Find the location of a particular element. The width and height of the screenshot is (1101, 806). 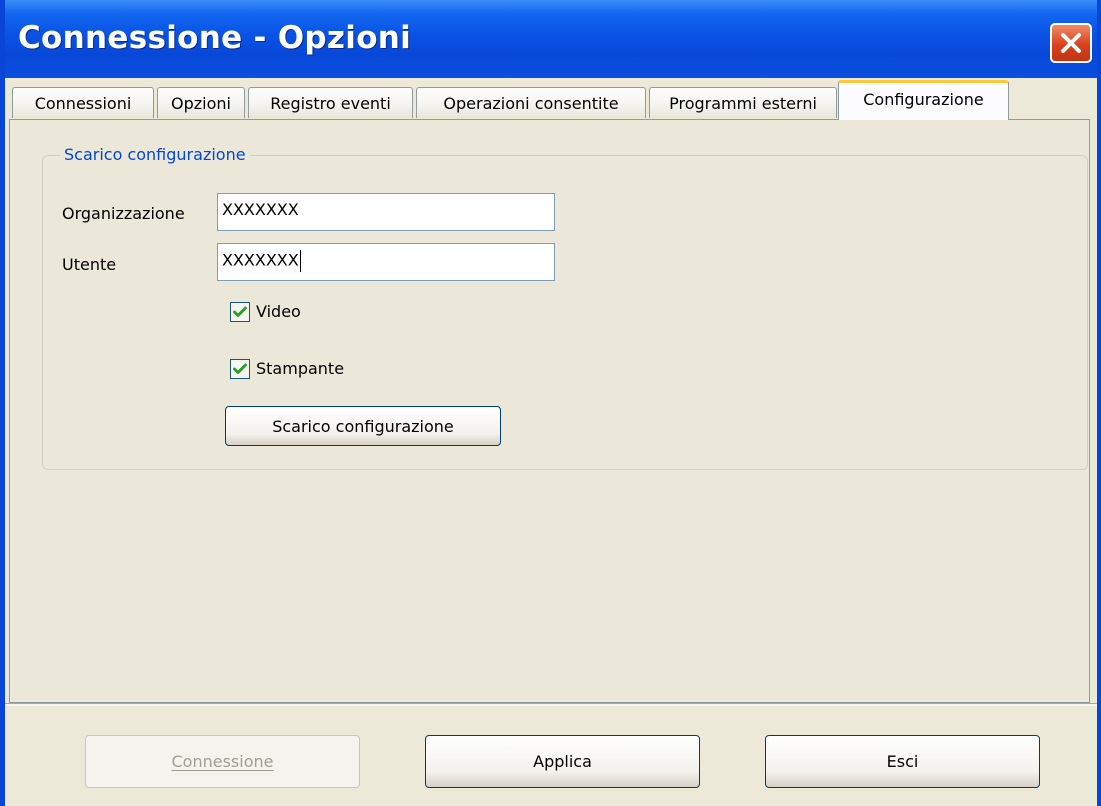

organization-input: XXXXXXX is located at coordinates (386, 212).